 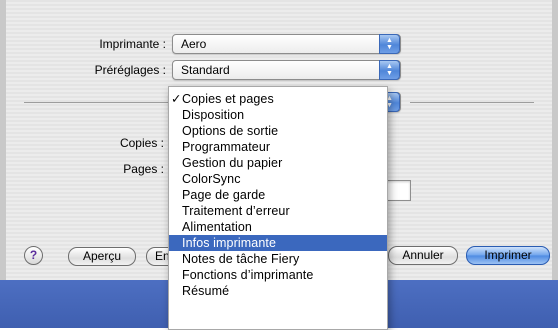 What do you see at coordinates (286, 70) in the screenshot?
I see `presets-popup: Standard ▲ ▼` at bounding box center [286, 70].